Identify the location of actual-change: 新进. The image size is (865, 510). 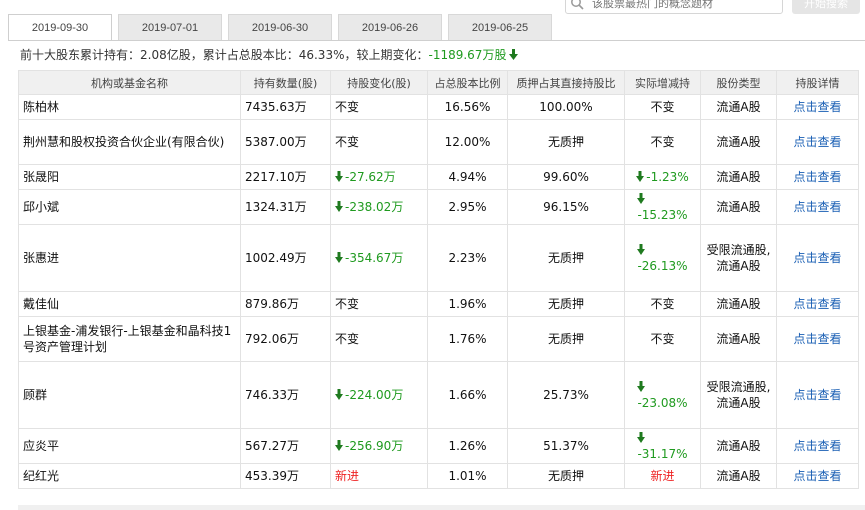
(662, 476).